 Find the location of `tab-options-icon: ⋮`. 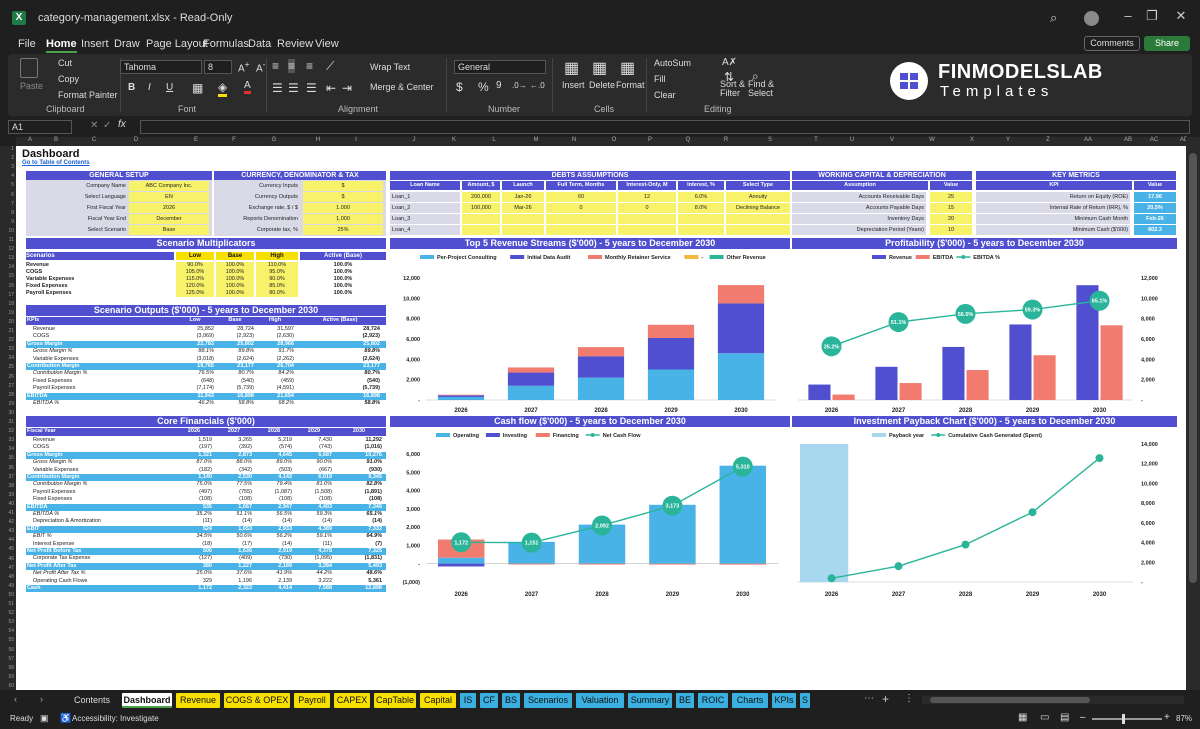

tab-options-icon: ⋮ is located at coordinates (909, 698).